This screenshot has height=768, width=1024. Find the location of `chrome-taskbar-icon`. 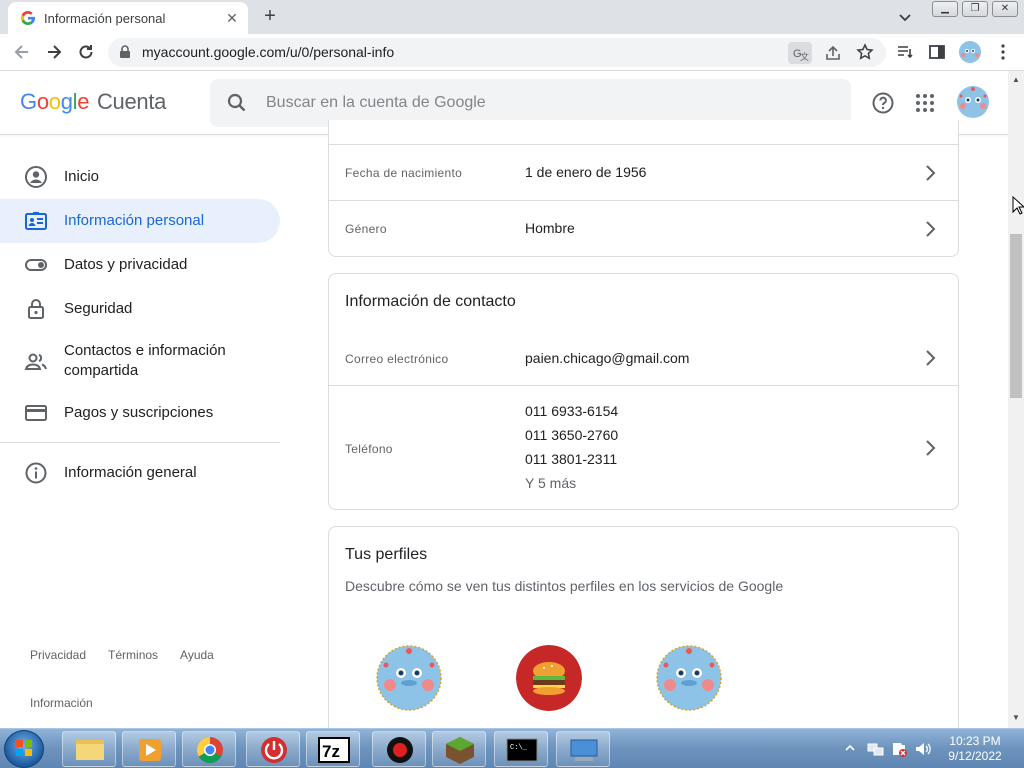

chrome-taskbar-icon is located at coordinates (209, 749).